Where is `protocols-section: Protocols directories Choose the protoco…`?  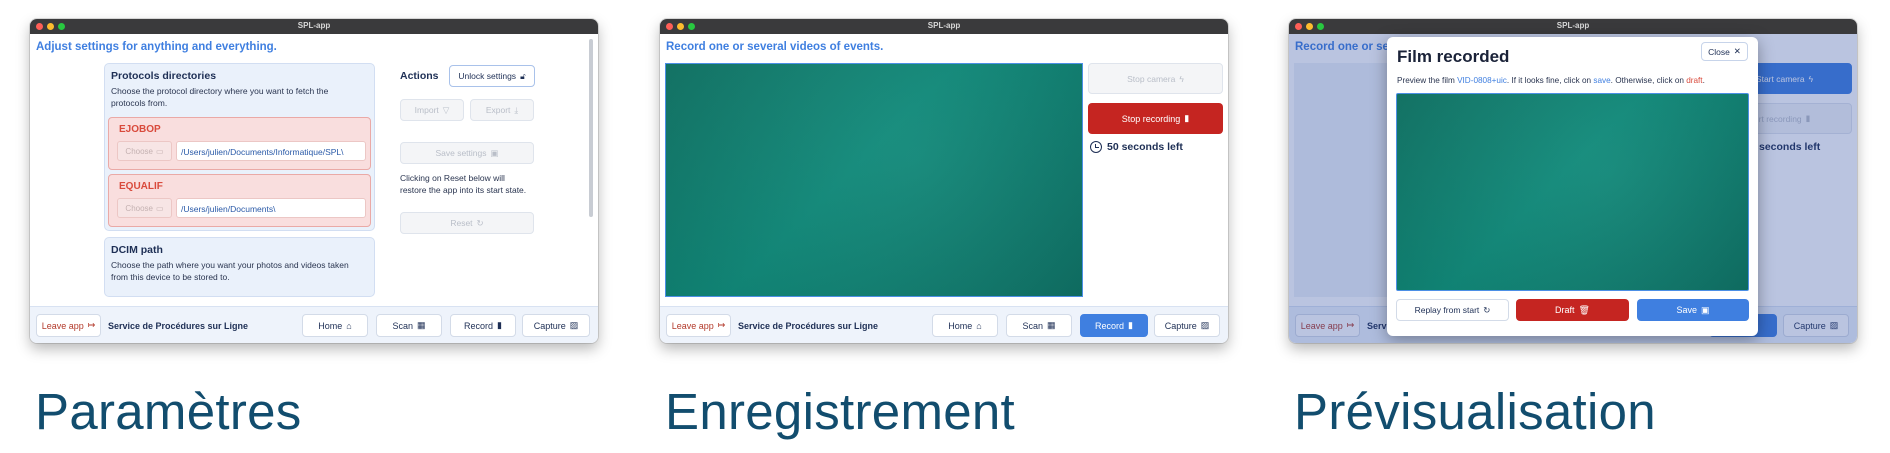
protocols-section: Protocols directories Choose the protoco… is located at coordinates (239, 147).